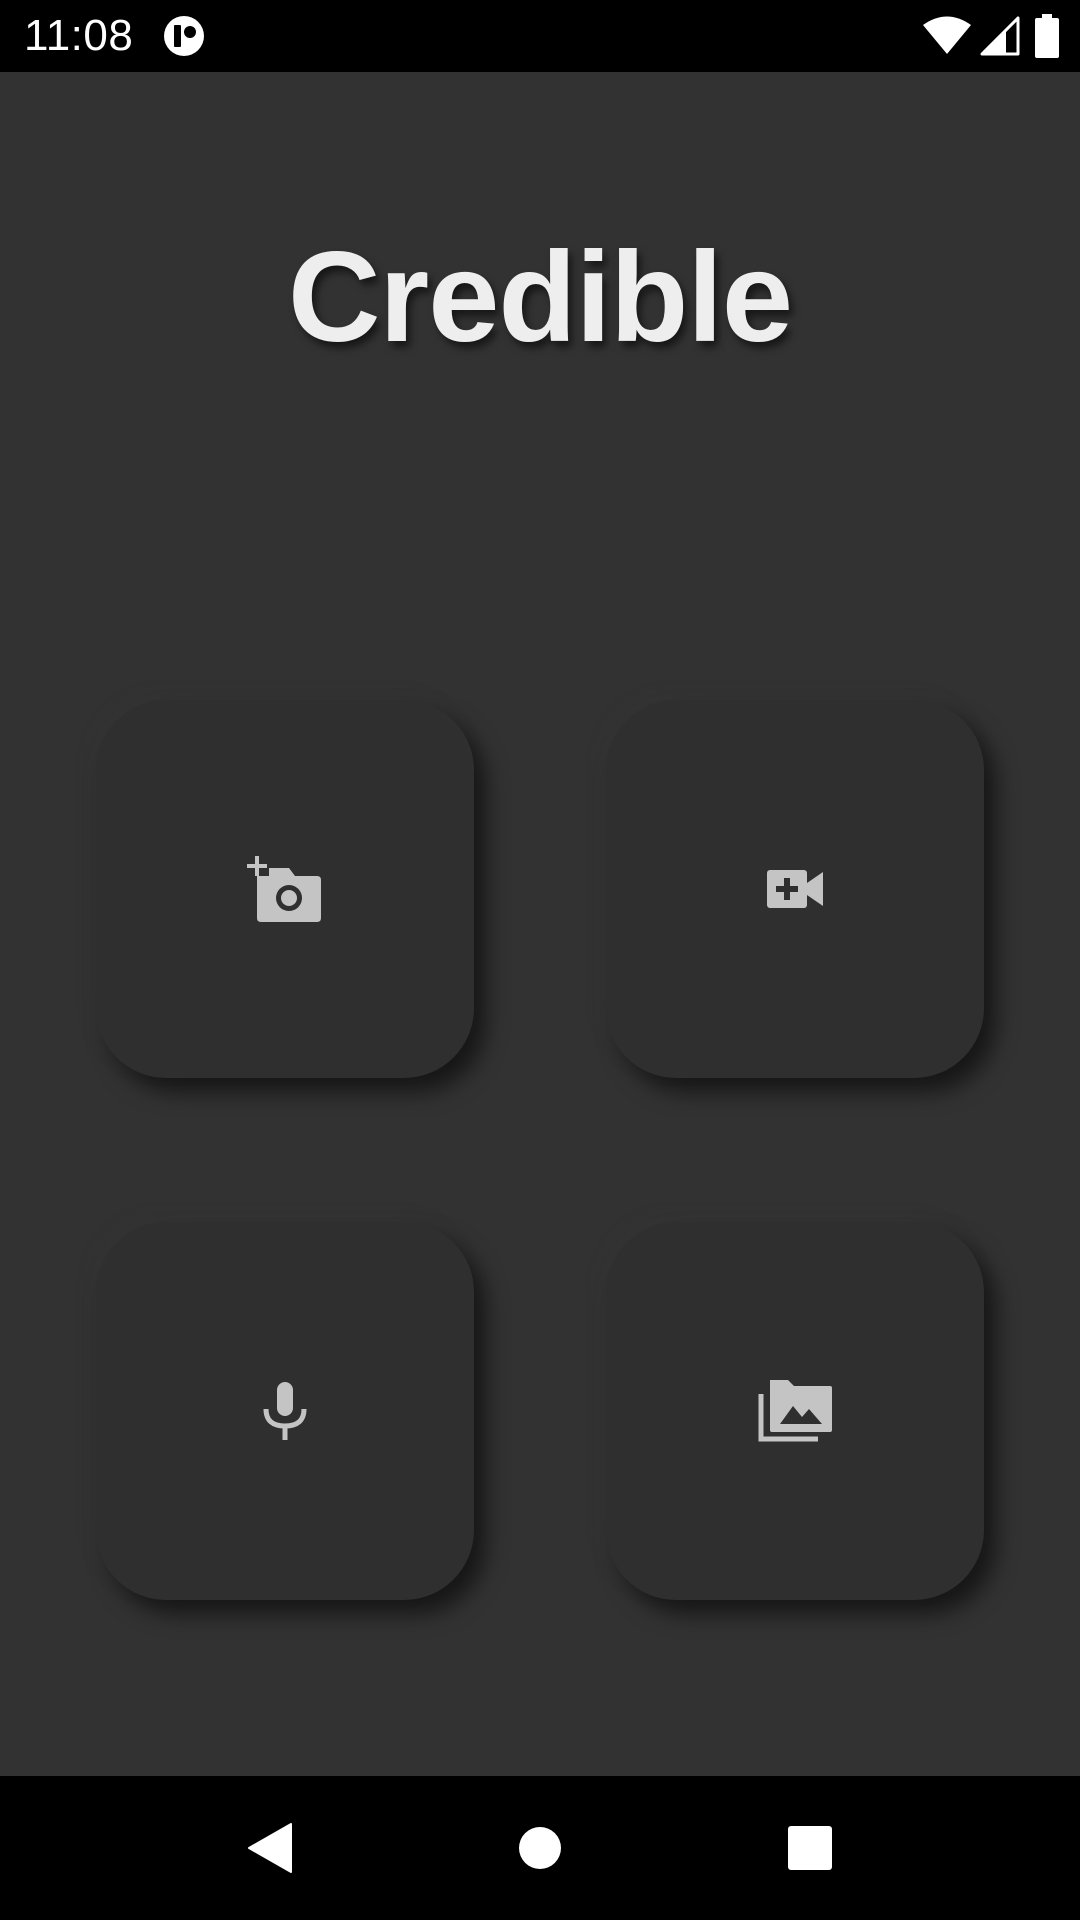 This screenshot has width=1080, height=1920. Describe the element at coordinates (540, 297) in the screenshot. I see `app-title: Credible` at that location.